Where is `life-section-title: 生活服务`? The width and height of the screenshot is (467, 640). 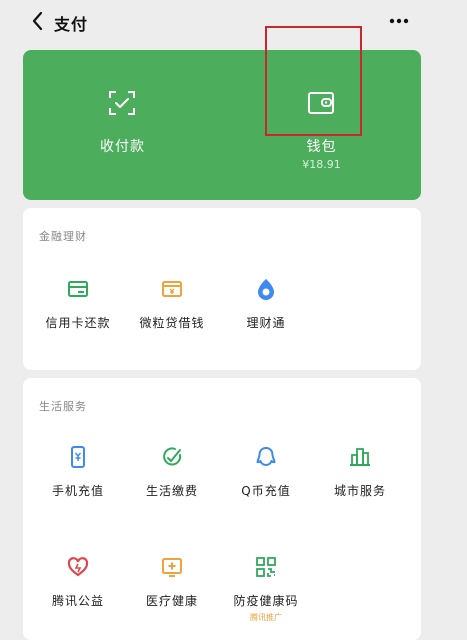 life-section-title: 生活服务 is located at coordinates (63, 406).